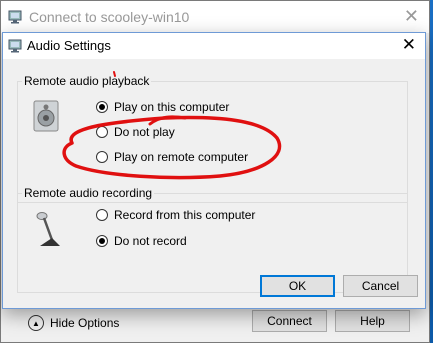  What do you see at coordinates (215, 17) in the screenshot?
I see `parent-titlebar: Connect to scooley-win10 ✕` at bounding box center [215, 17].